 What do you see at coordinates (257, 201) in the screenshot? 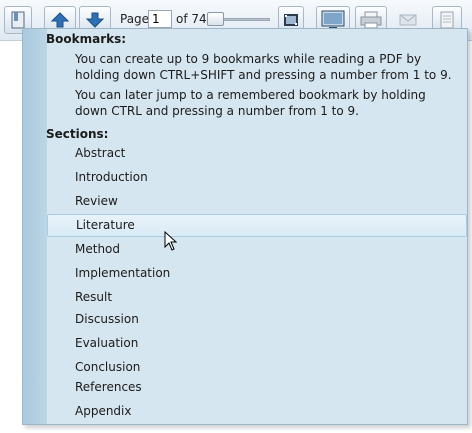
I see `section-item-review: Review` at bounding box center [257, 201].